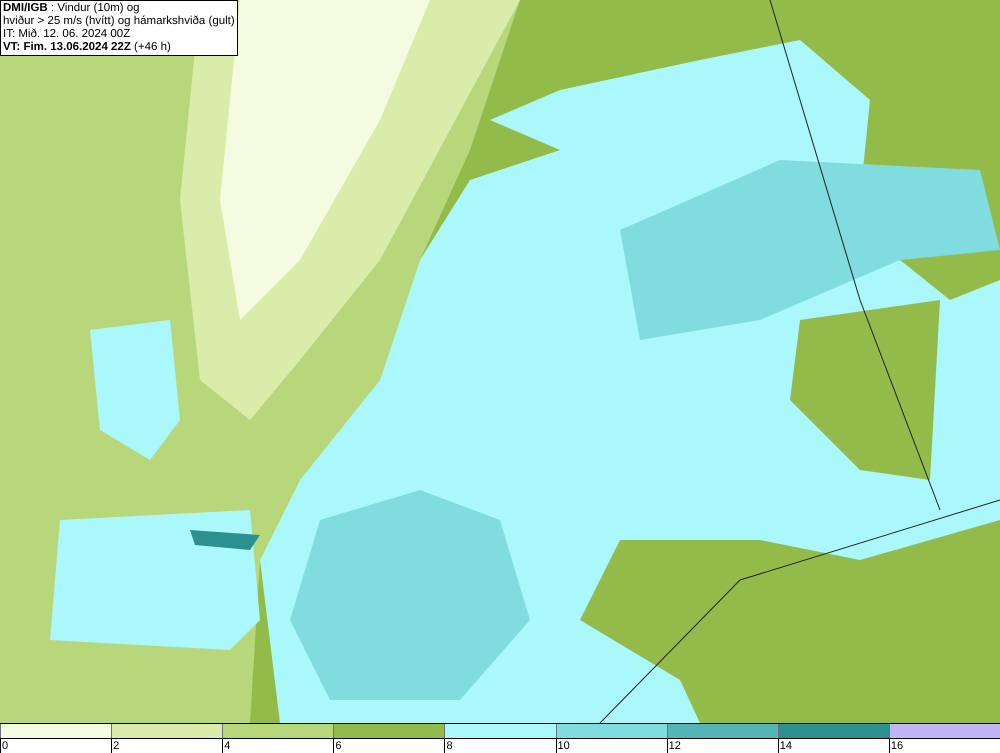 Image resolution: width=1000 pixels, height=753 pixels. What do you see at coordinates (226, 746) in the screenshot?
I see `legend-tick-label: 4` at bounding box center [226, 746].